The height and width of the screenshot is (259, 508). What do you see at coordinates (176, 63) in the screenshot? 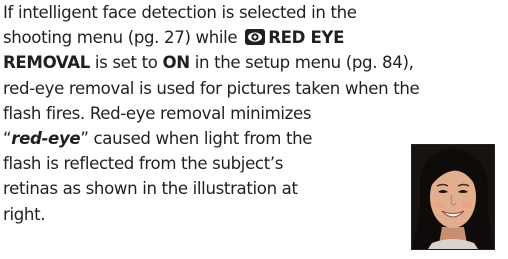
I see `setting-value-on: ON` at bounding box center [176, 63].